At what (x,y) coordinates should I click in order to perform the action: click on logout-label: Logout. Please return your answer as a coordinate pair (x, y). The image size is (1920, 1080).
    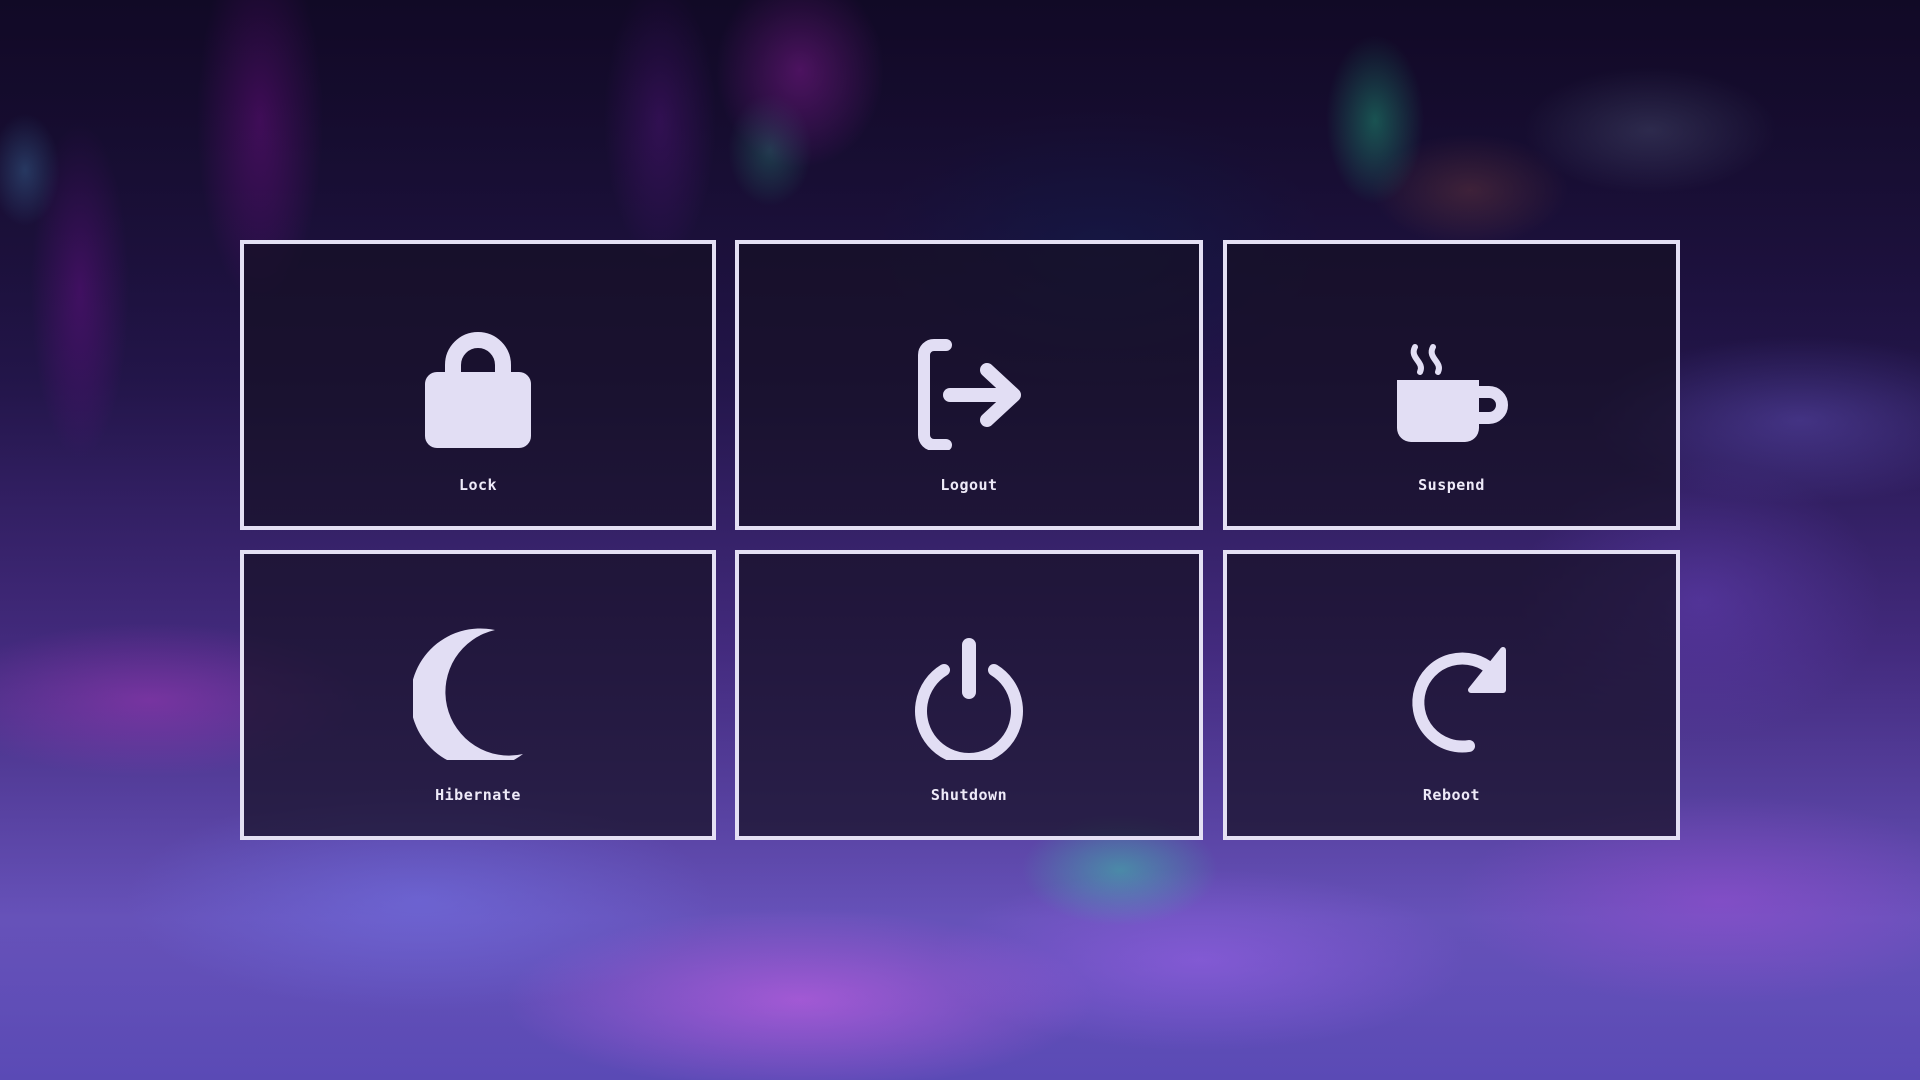
    Looking at the image, I should click on (969, 485).